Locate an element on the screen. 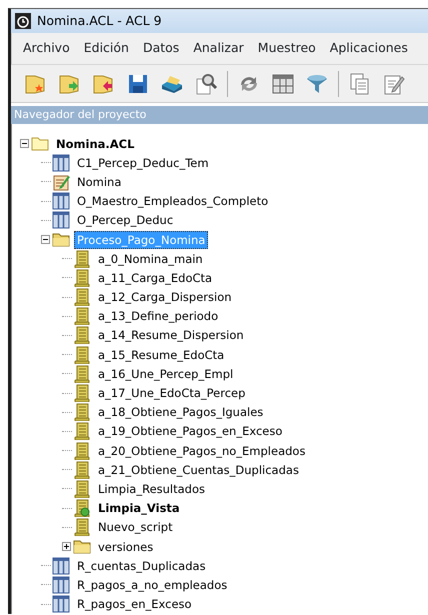  app-icon is located at coordinates (23, 21).